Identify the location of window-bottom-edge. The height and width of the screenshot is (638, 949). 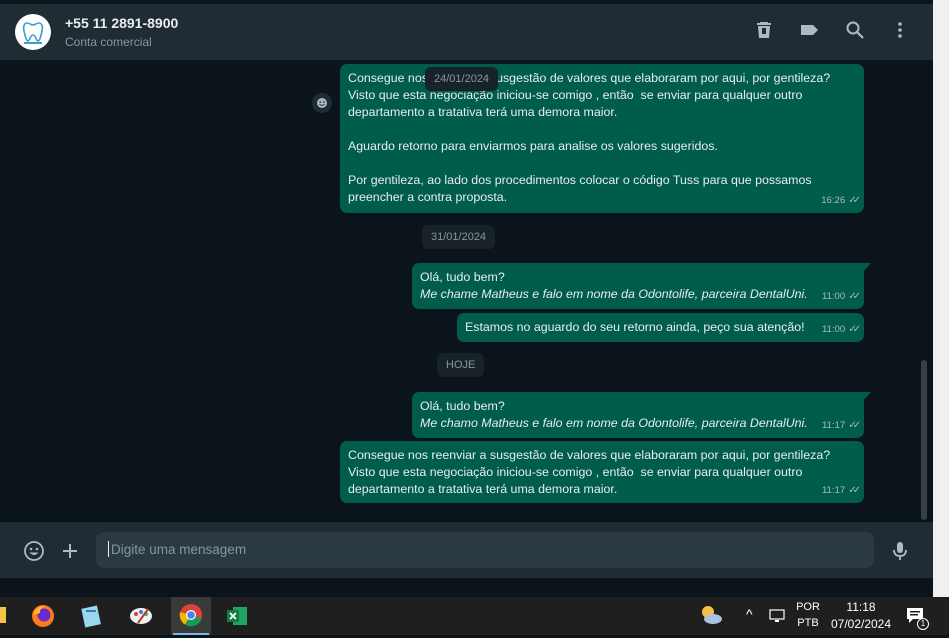
(466, 587).